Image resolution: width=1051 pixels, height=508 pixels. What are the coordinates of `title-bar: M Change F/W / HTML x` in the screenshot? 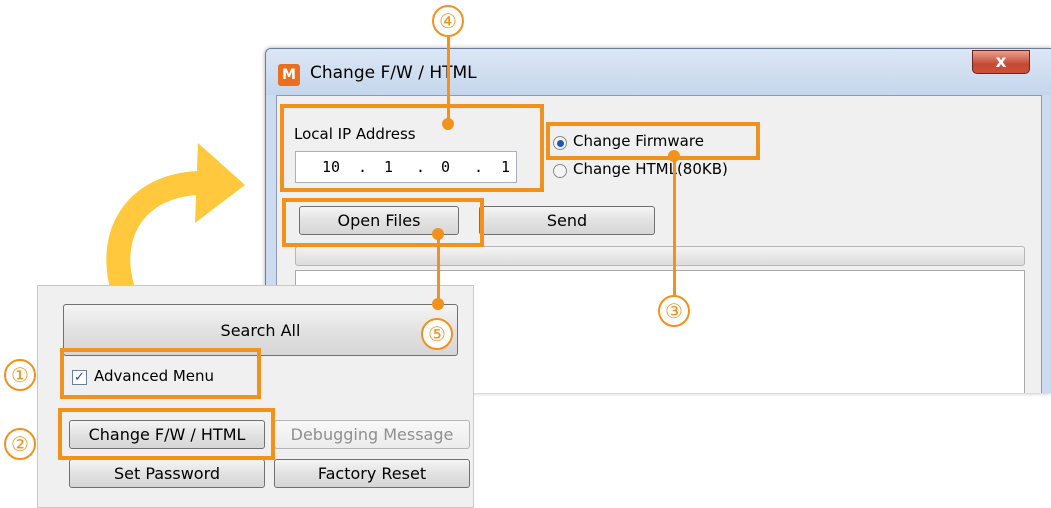 It's located at (658, 72).